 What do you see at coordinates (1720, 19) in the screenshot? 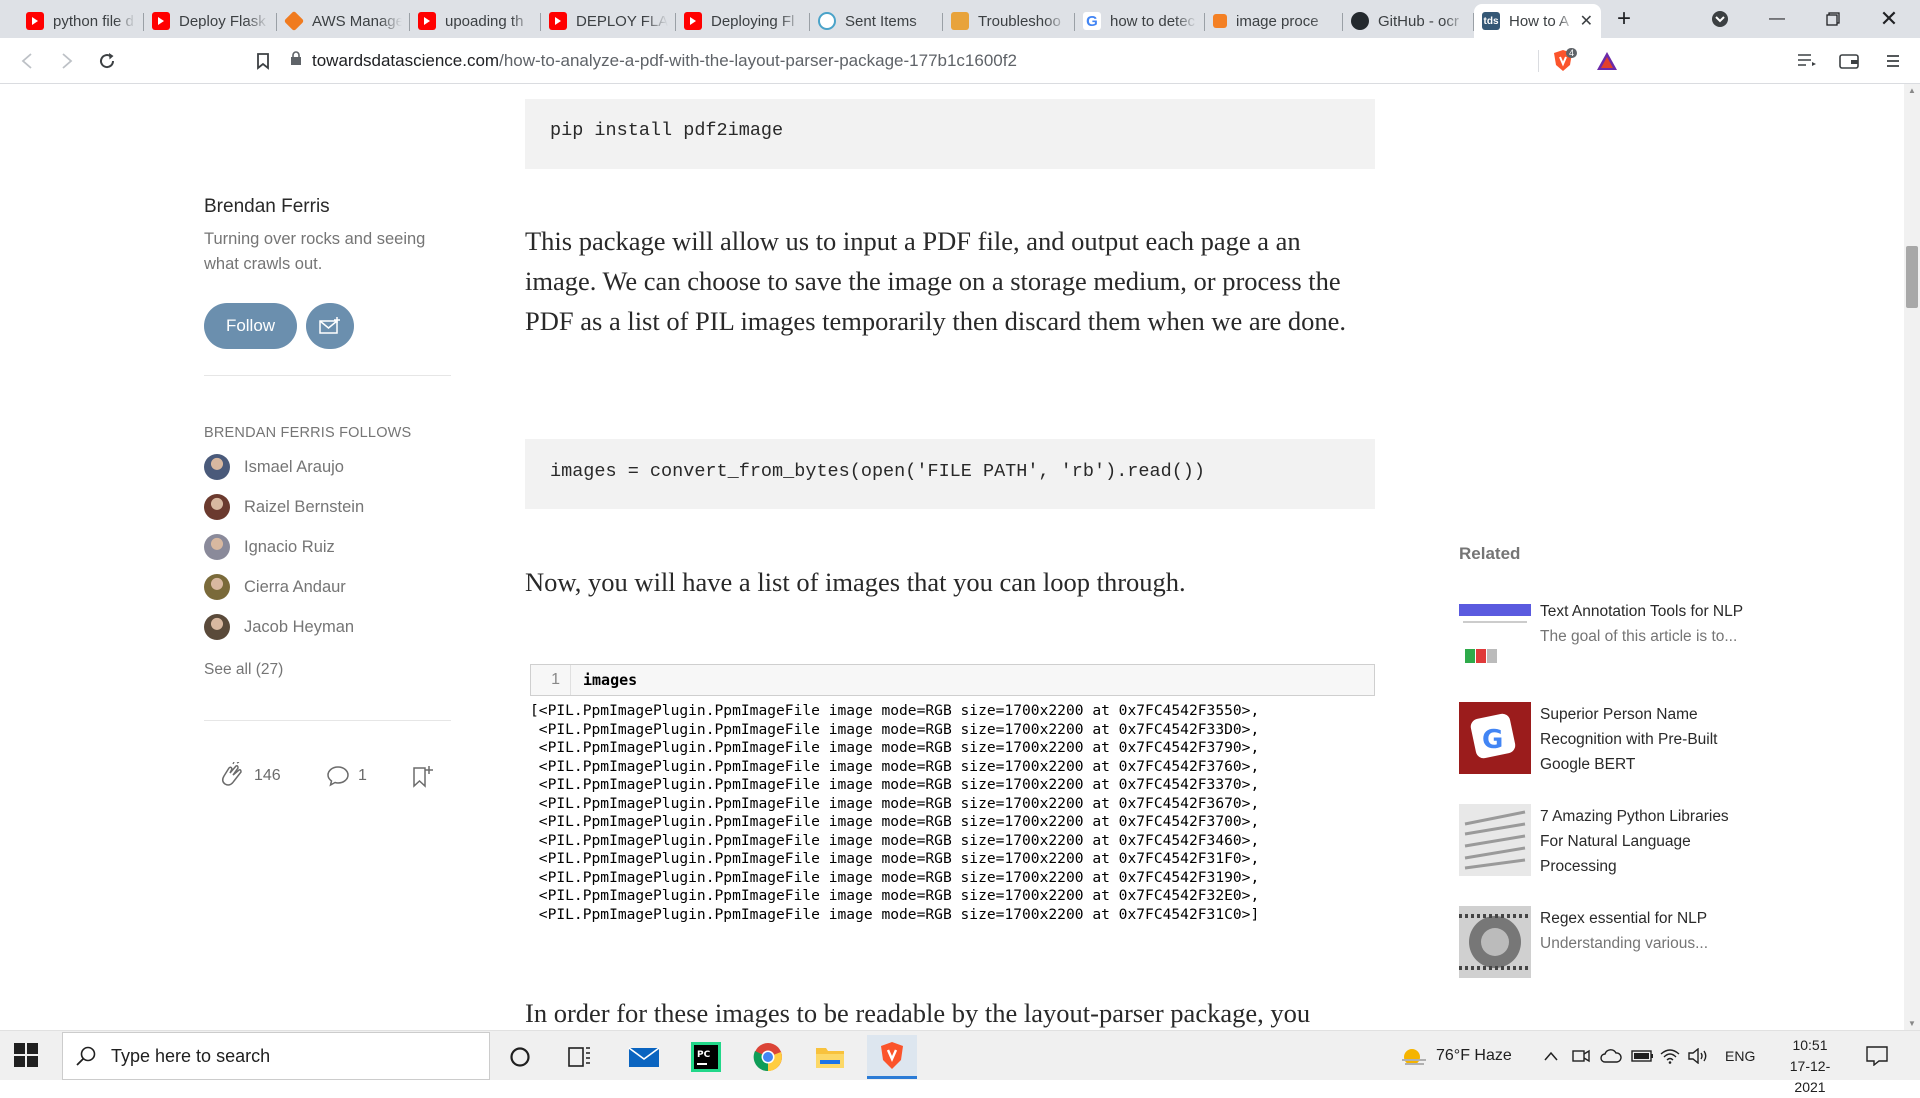
I see `tab-search-icon` at bounding box center [1720, 19].